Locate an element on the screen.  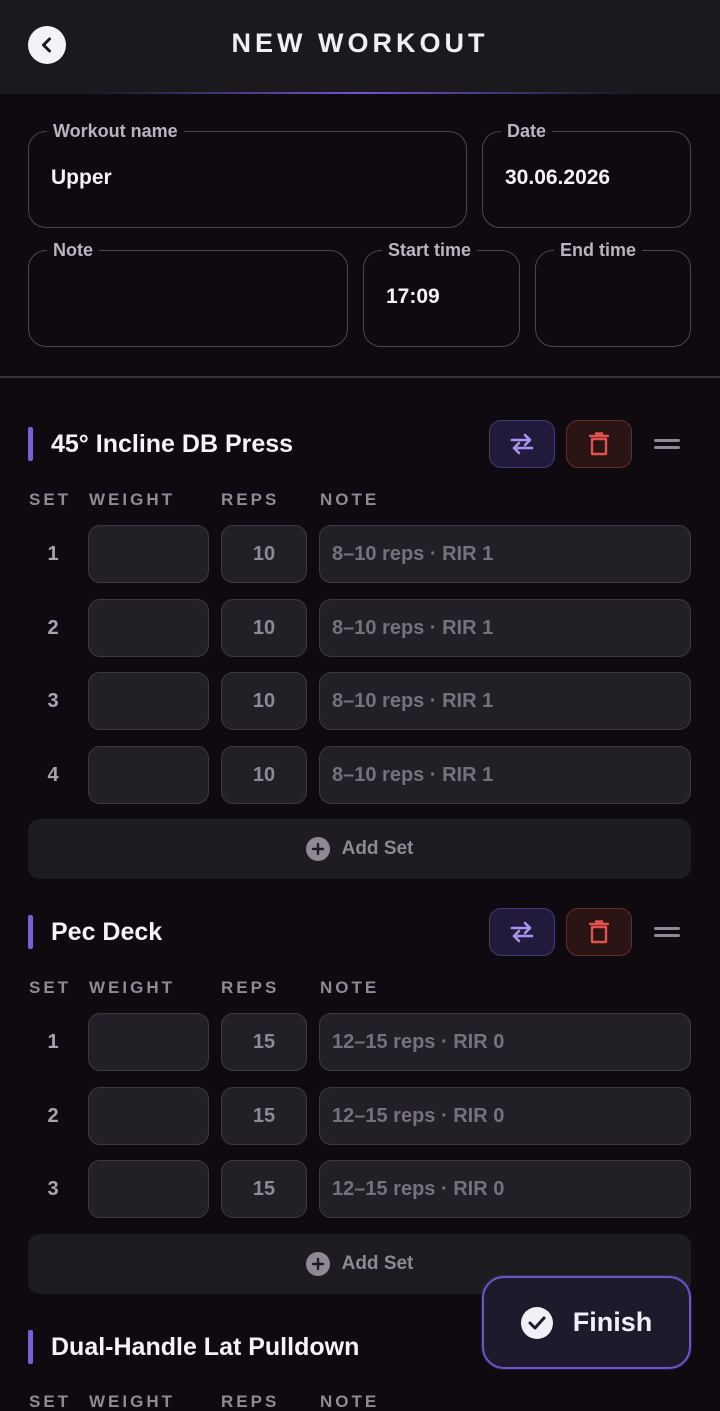
date-value: 30.06.2026 is located at coordinates (558, 177).